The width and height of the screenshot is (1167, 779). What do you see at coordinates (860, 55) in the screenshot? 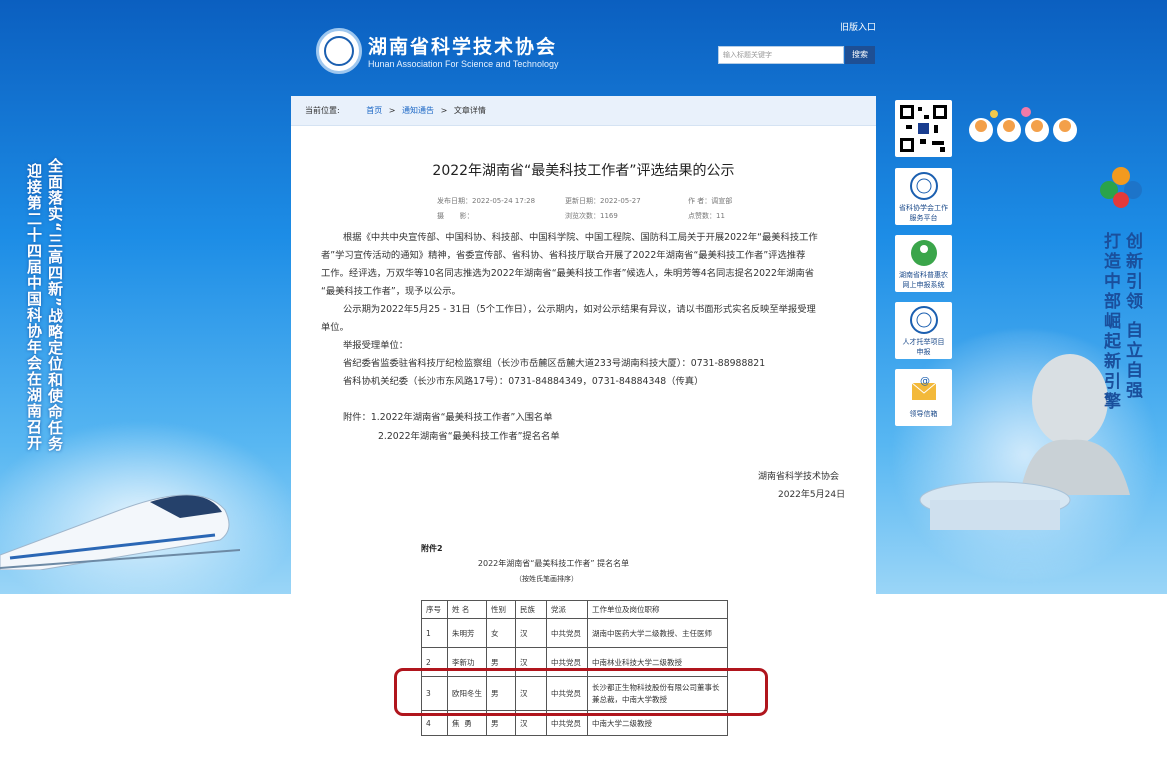
I see `search-button: 搜索` at bounding box center [860, 55].